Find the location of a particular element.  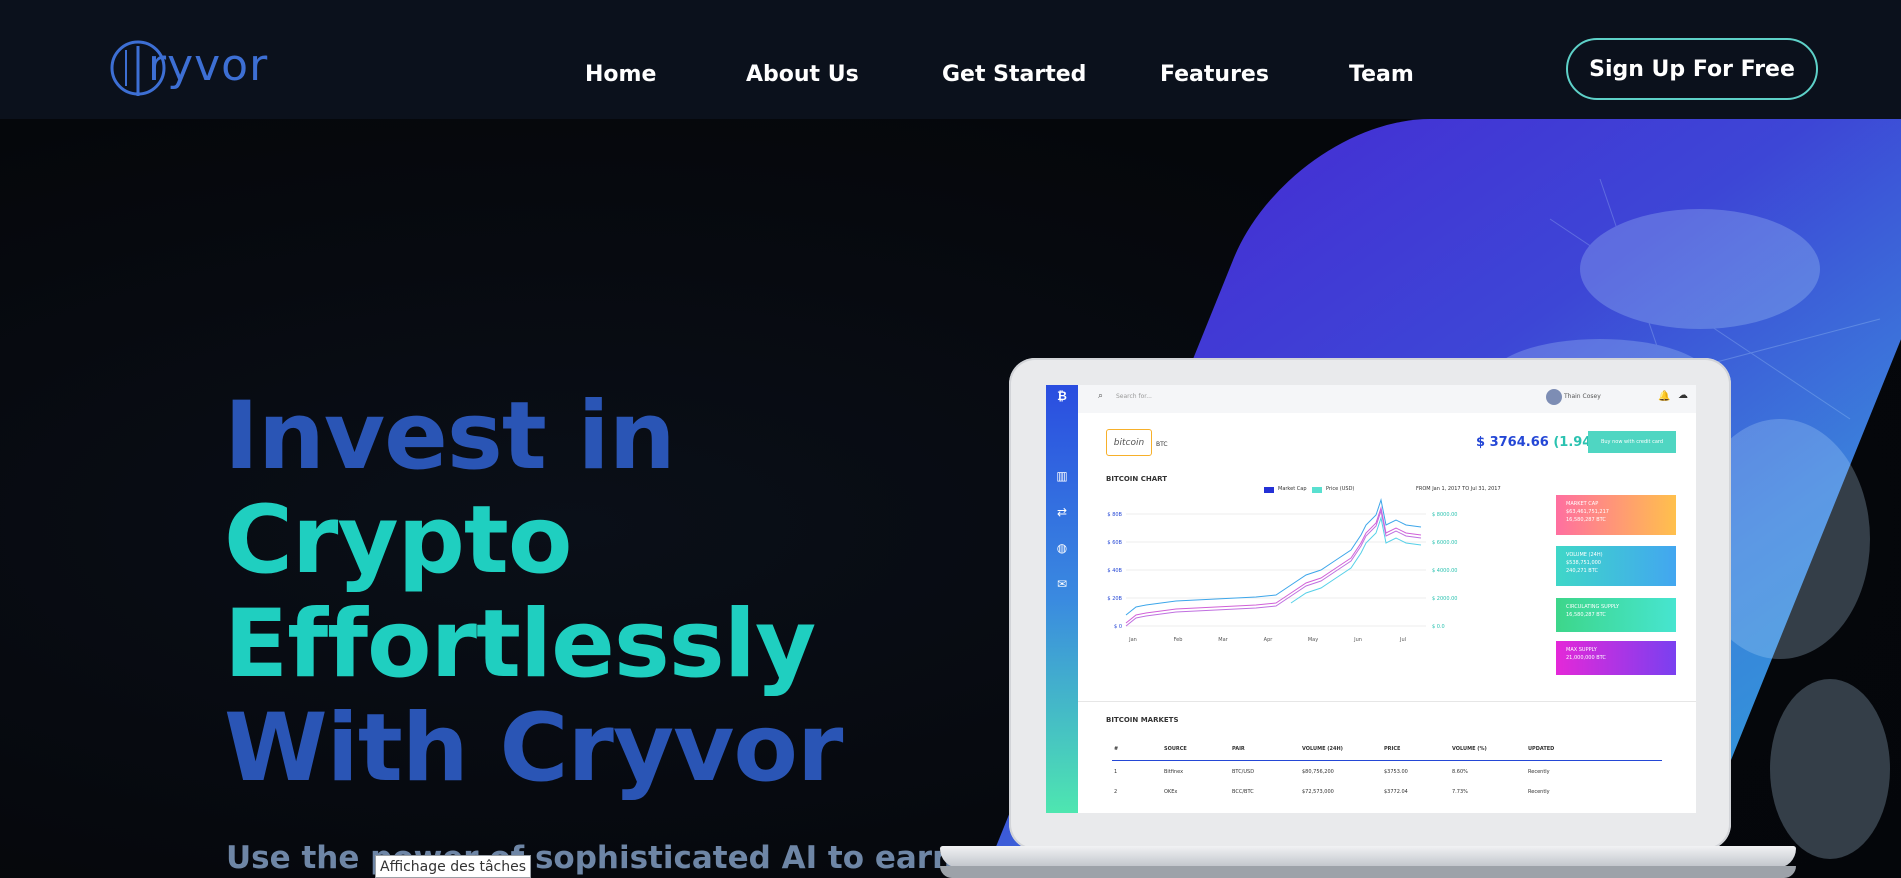

table-cell: 2 is located at coordinates (1116, 792).